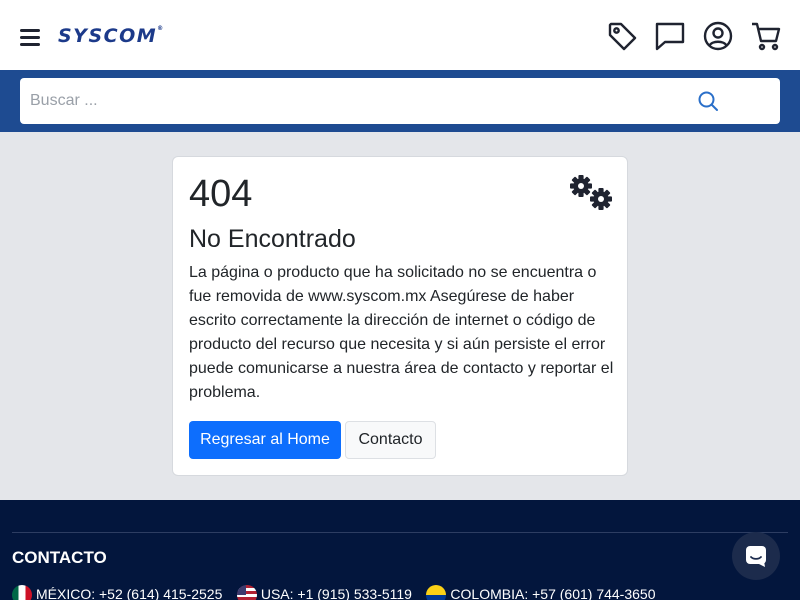 The height and width of the screenshot is (600, 800). I want to click on logo-registered-mark: ®, so click(161, 28).